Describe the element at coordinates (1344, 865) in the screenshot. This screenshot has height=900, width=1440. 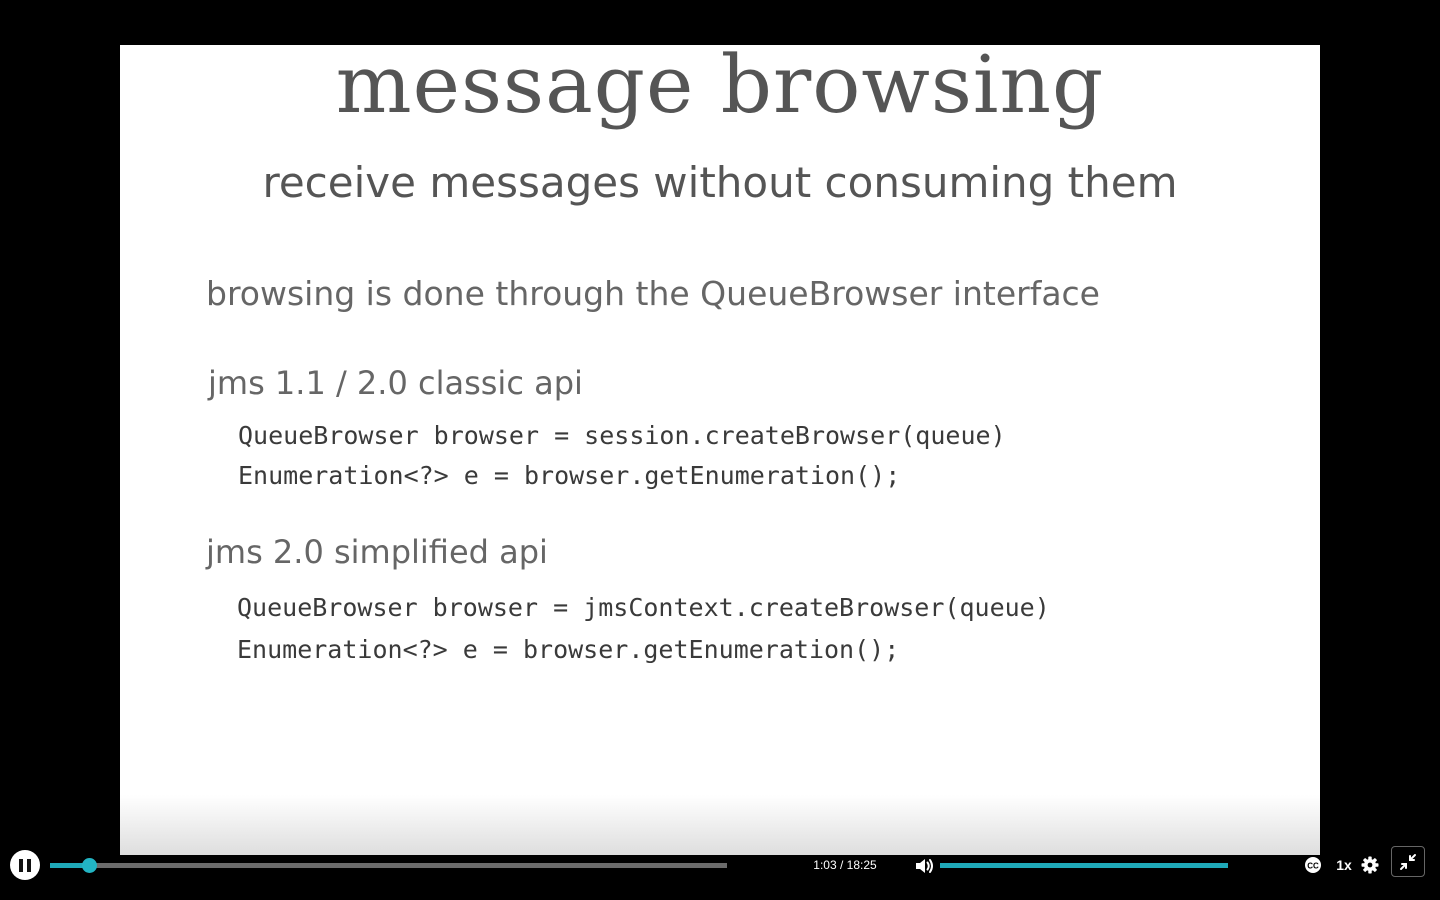
I see `playback-speed-button: 1x` at that location.